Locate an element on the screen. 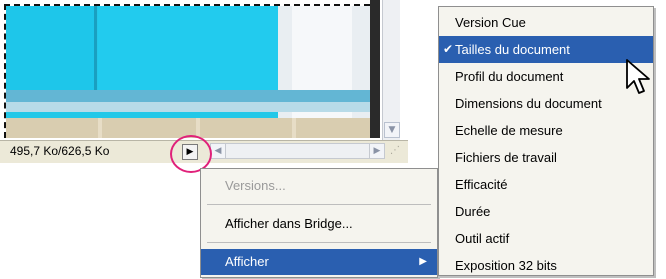 Image resolution: width=666 pixels, height=279 pixels. submenu-item-profil-document: Profil du document is located at coordinates (546, 76).